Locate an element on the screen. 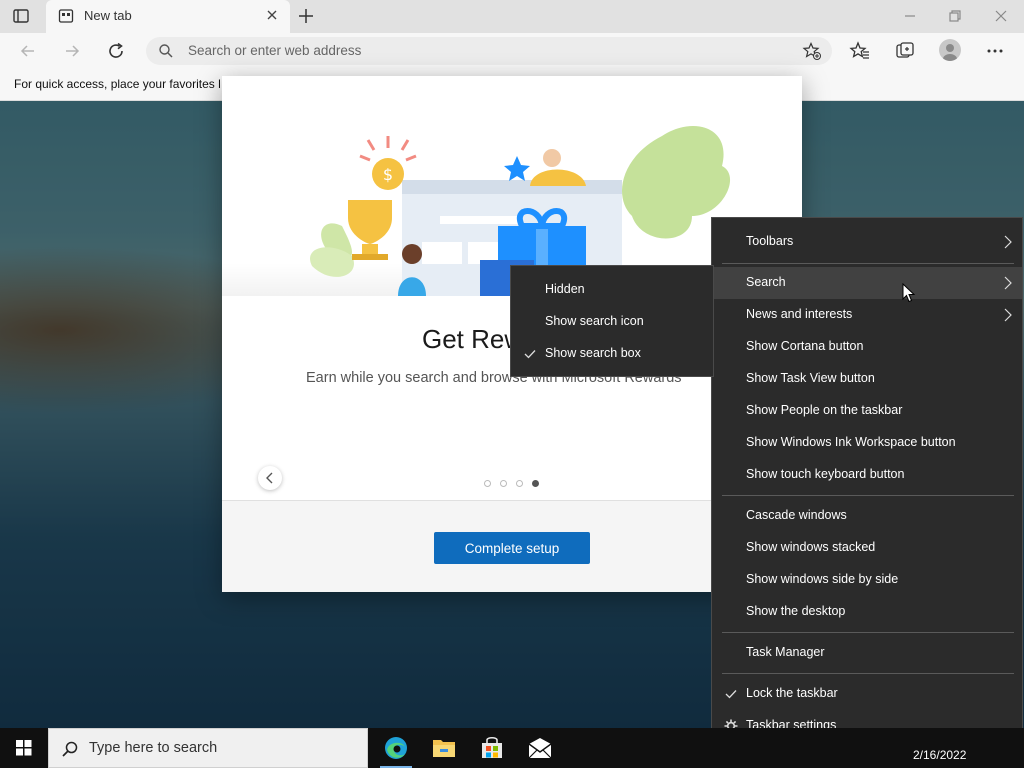 This screenshot has height=768, width=1024. store-icon is located at coordinates (492, 747).